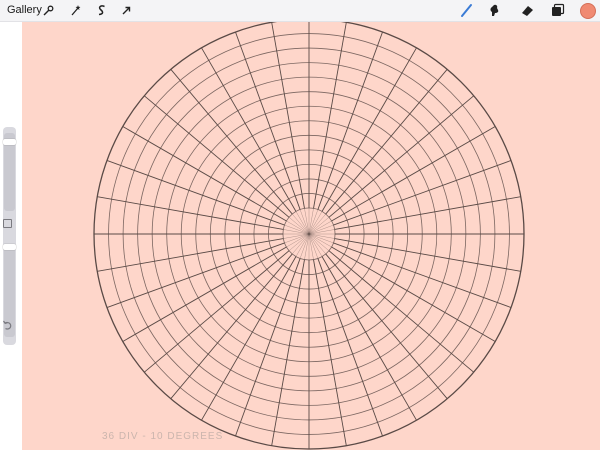 The height and width of the screenshot is (450, 600). Describe the element at coordinates (9, 246) in the screenshot. I see `opacity-handle` at that location.